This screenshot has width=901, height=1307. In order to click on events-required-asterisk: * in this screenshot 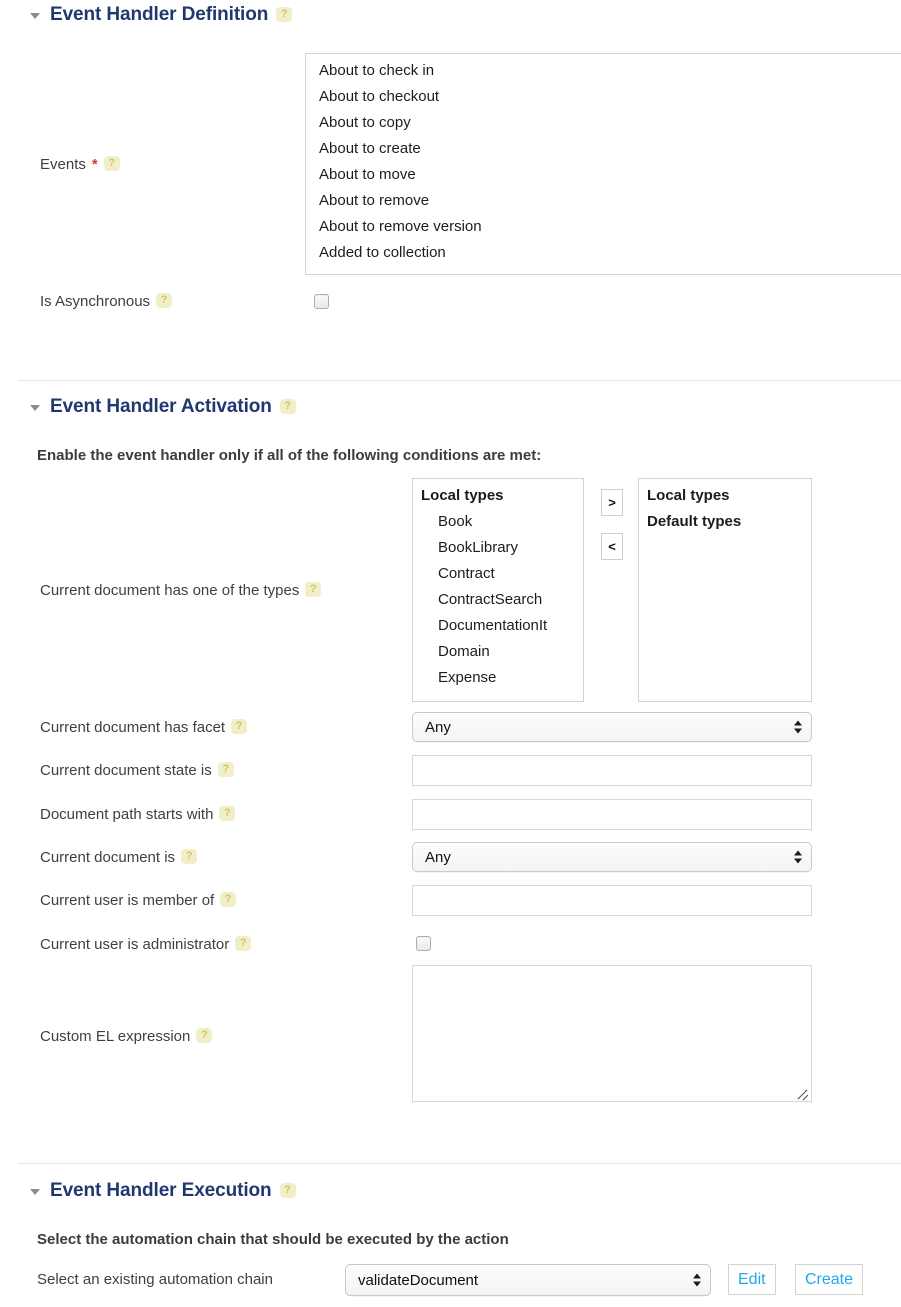, I will do `click(94, 164)`.